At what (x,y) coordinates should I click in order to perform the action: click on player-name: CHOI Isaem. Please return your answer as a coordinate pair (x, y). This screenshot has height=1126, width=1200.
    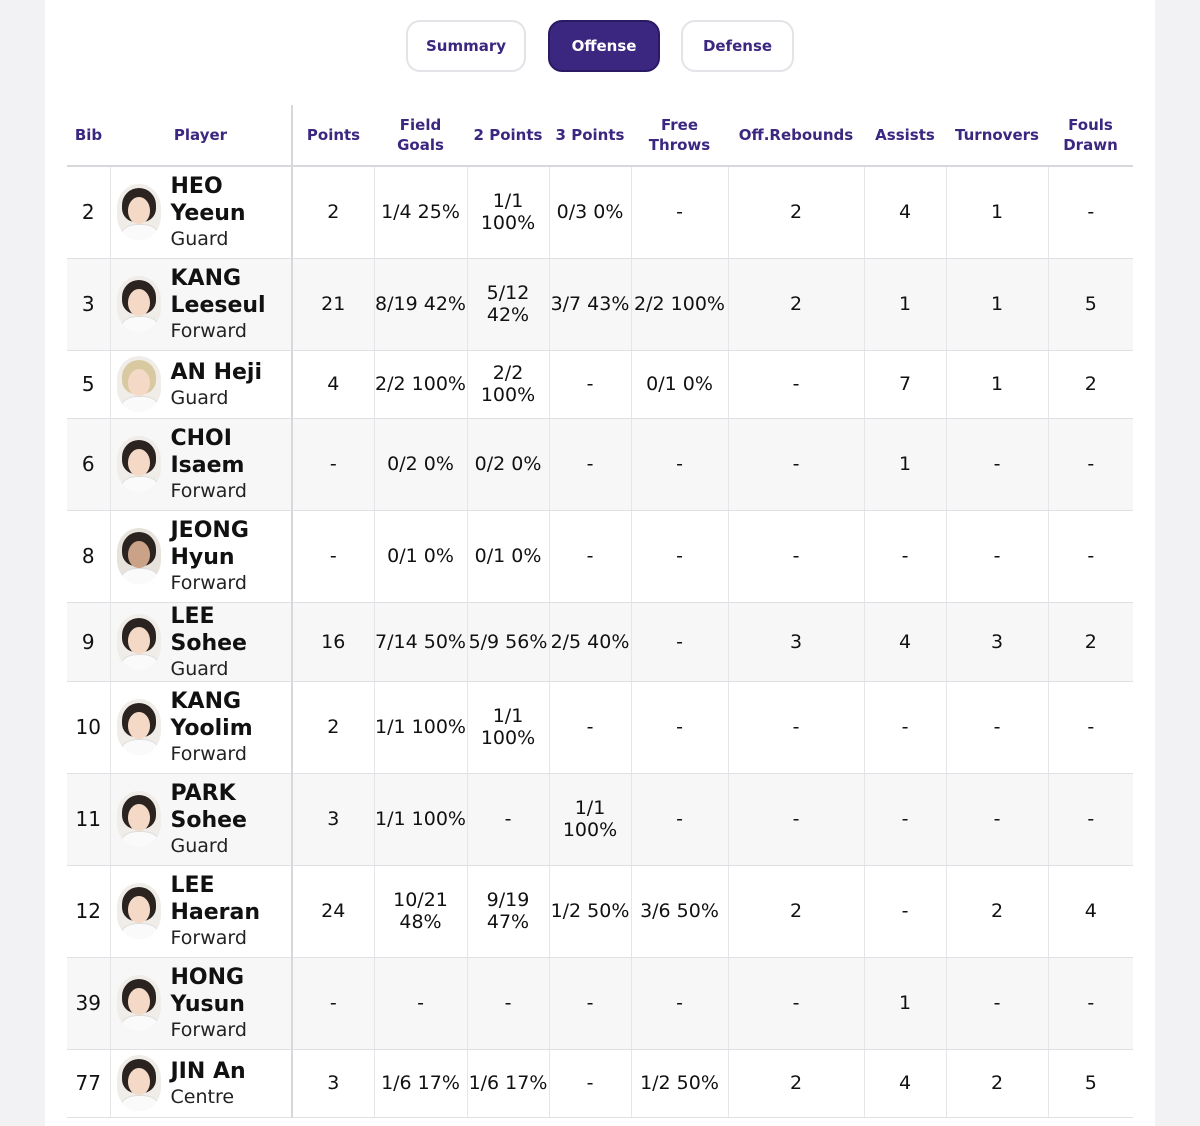
    Looking at the image, I should click on (231, 452).